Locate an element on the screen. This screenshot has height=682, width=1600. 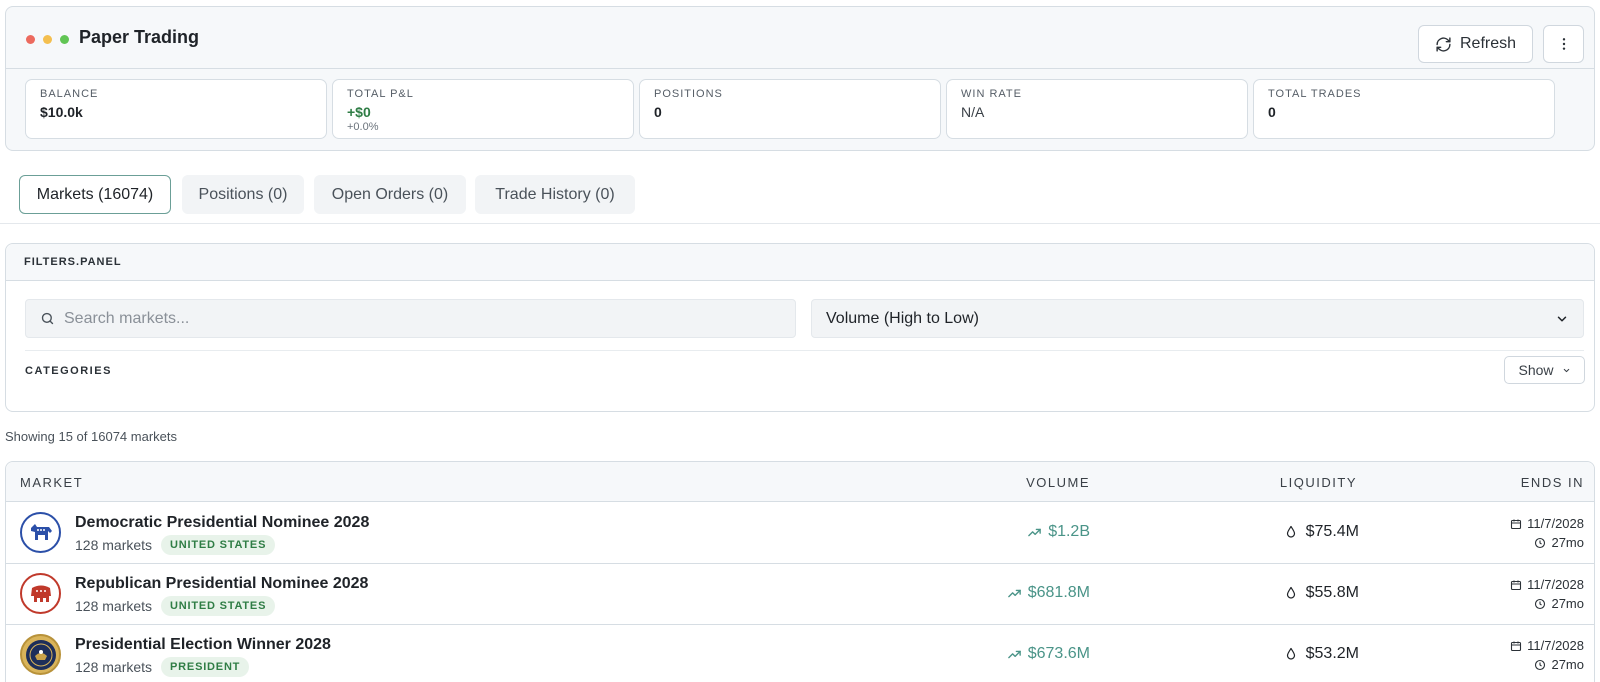
categories-label: CATEGORIES is located at coordinates (68, 371).